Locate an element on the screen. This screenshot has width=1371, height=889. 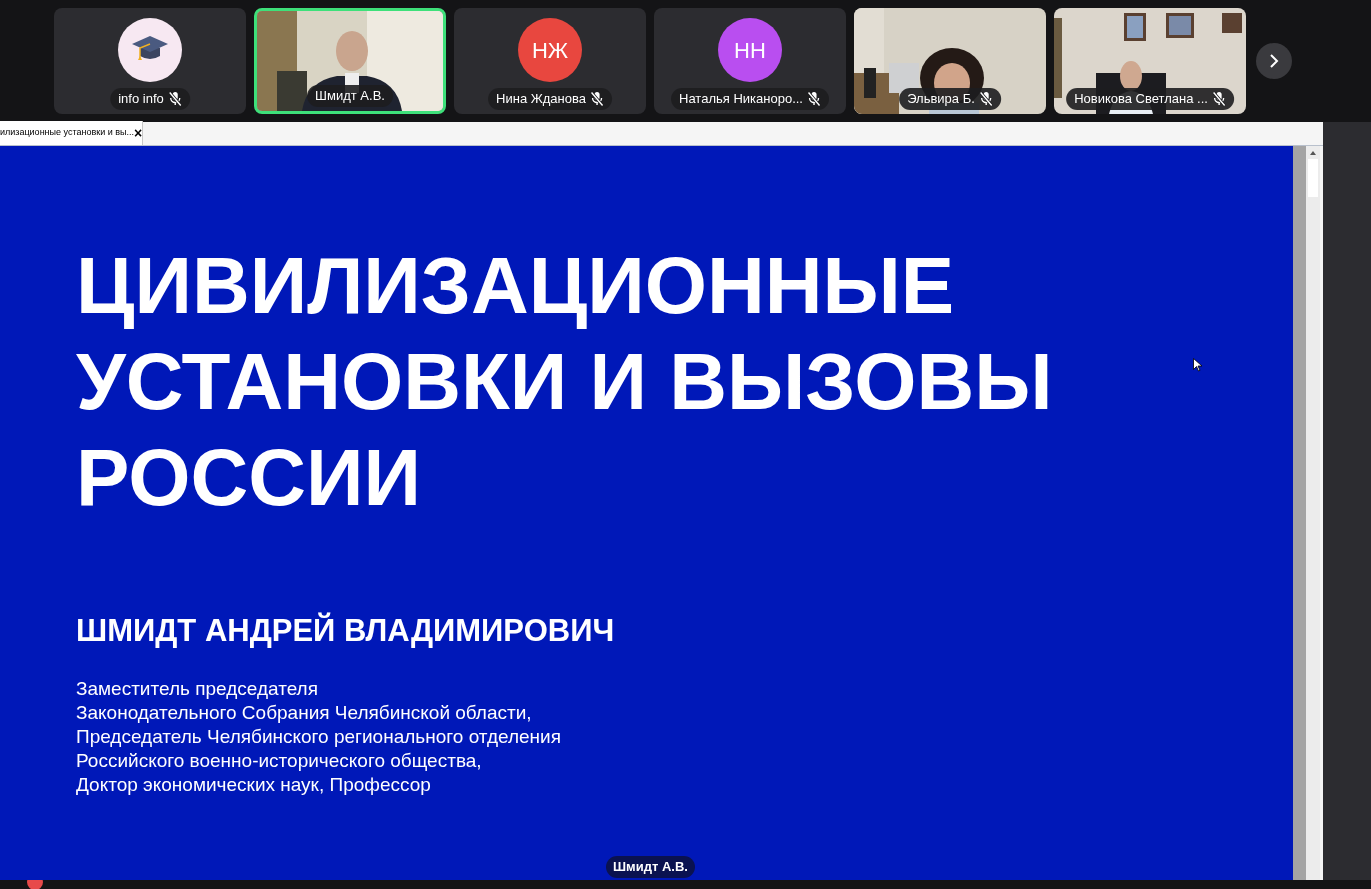
participant-name: info info is located at coordinates (141, 99).